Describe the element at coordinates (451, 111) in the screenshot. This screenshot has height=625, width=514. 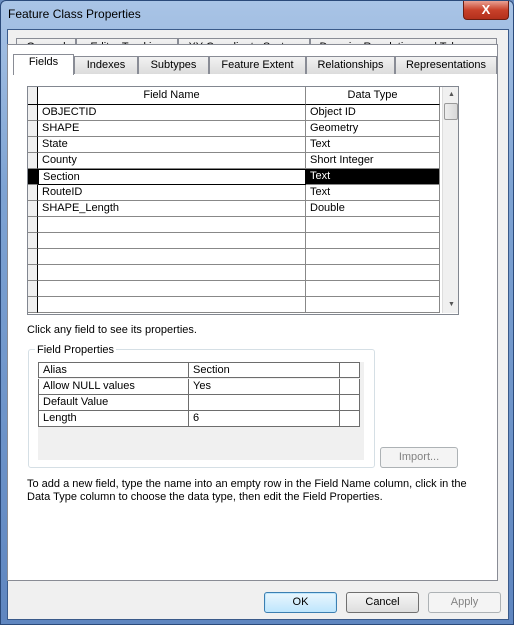
I see `scroll-thumb` at that location.